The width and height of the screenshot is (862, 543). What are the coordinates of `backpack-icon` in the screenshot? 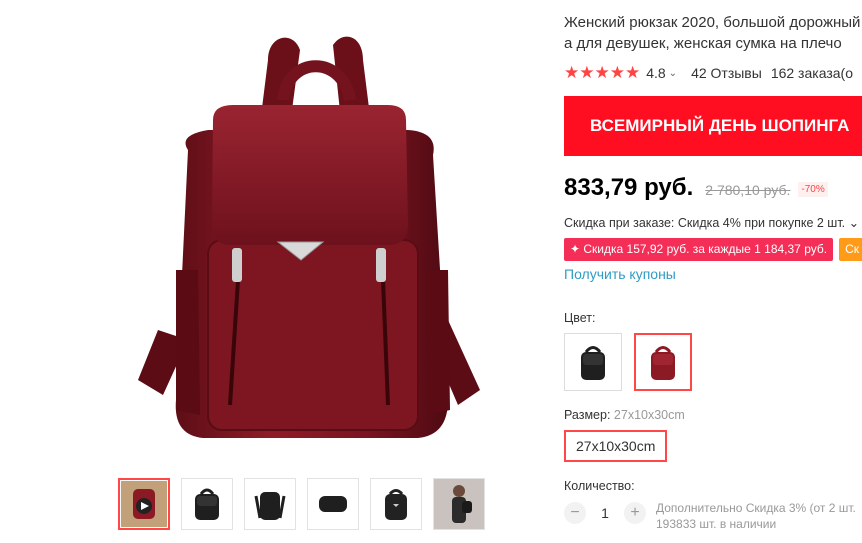 It's located at (207, 504).